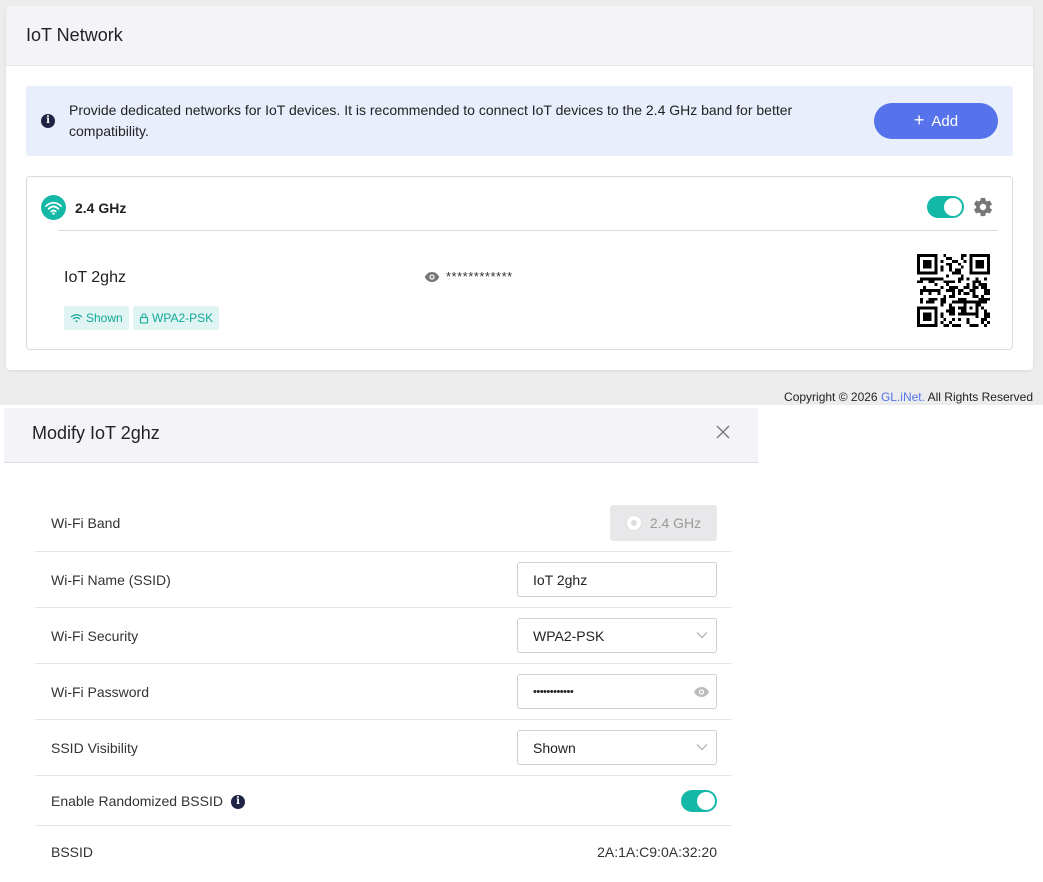  I want to click on randomized-label-wrap: Enable Randomized BSSID i, so click(148, 801).